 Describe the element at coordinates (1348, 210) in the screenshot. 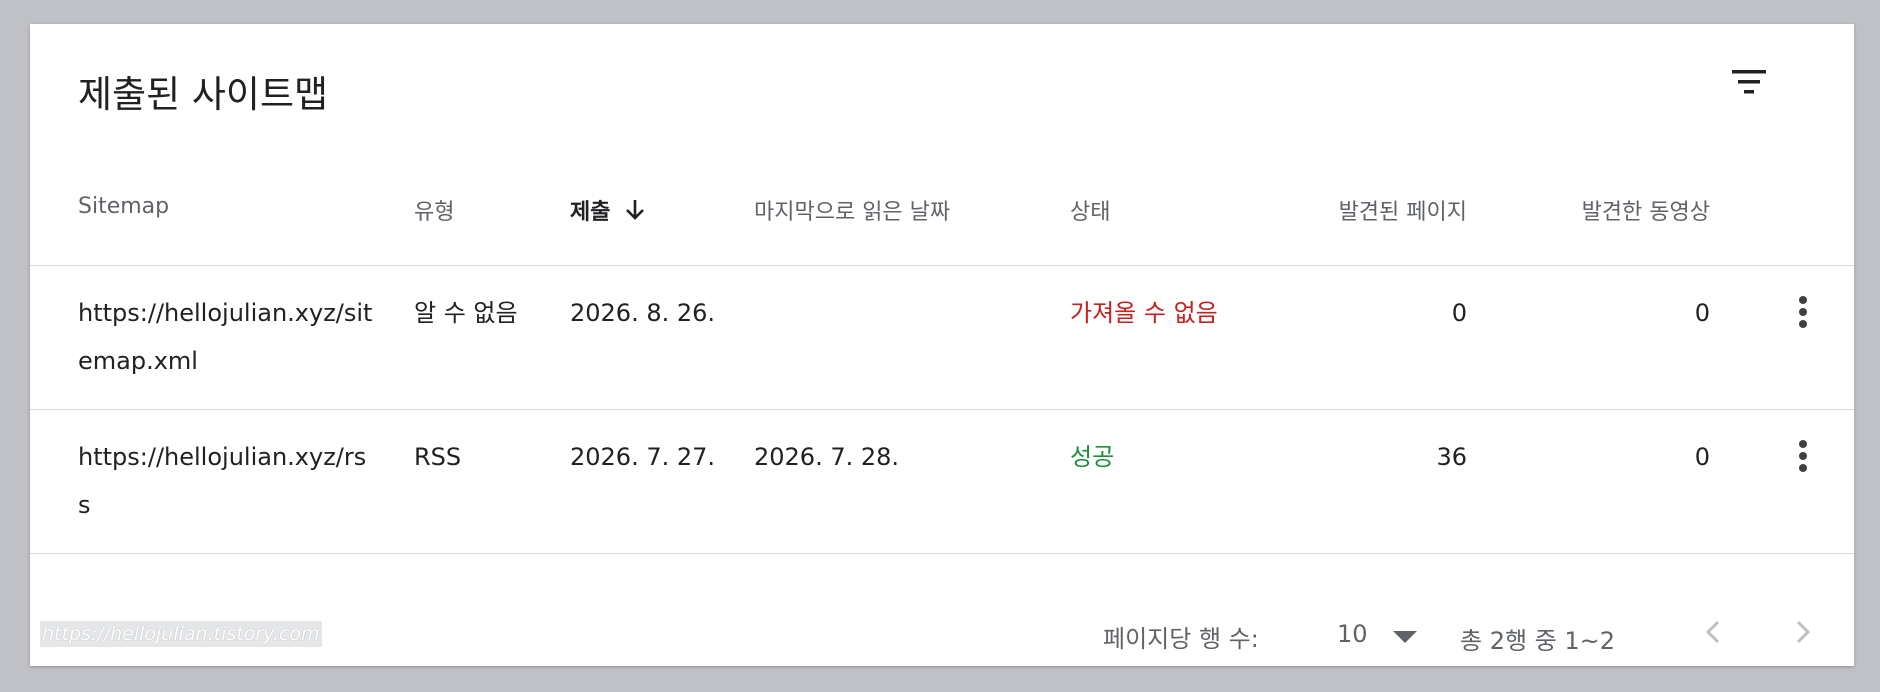

I see `column-header-discovered-pages: 발견된 페이지` at that location.